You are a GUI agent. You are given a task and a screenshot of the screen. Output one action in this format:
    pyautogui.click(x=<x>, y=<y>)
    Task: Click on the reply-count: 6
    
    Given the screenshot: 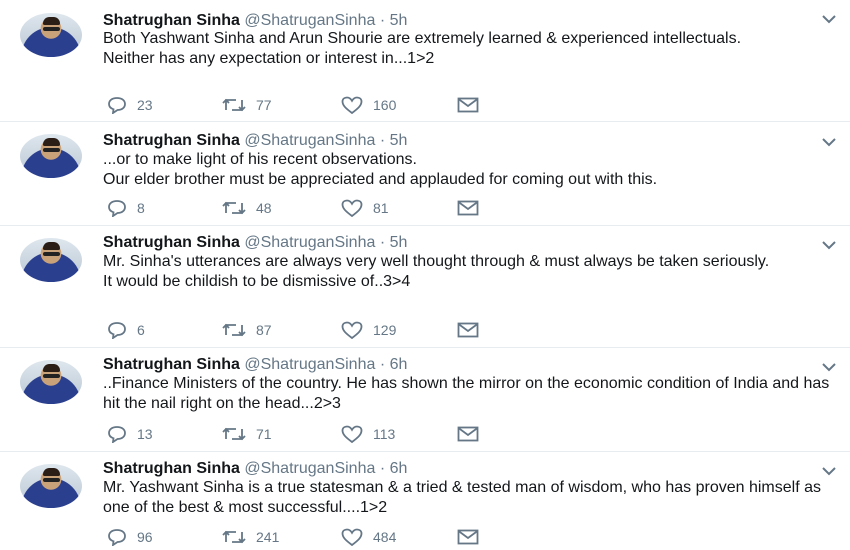 What is the action you would take?
    pyautogui.click(x=141, y=330)
    